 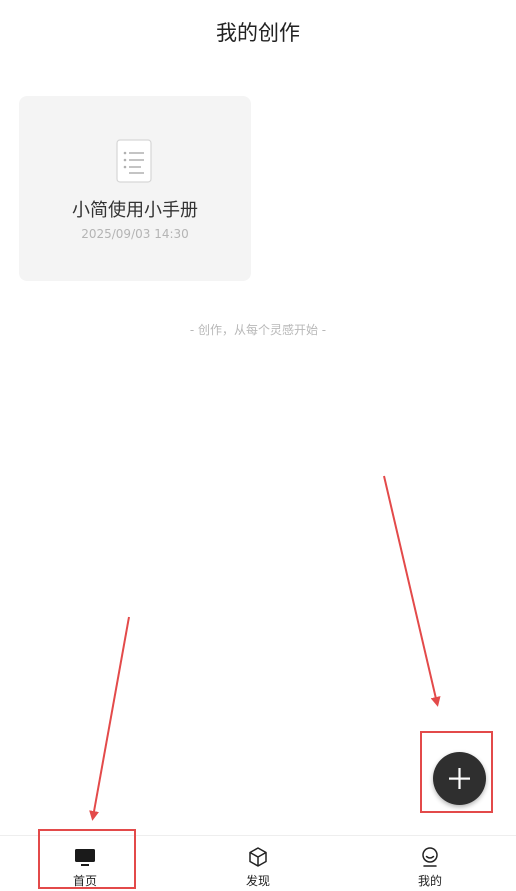 I want to click on creation-card: 小简使用小手册 2025/09/03 14:30, so click(x=135, y=188).